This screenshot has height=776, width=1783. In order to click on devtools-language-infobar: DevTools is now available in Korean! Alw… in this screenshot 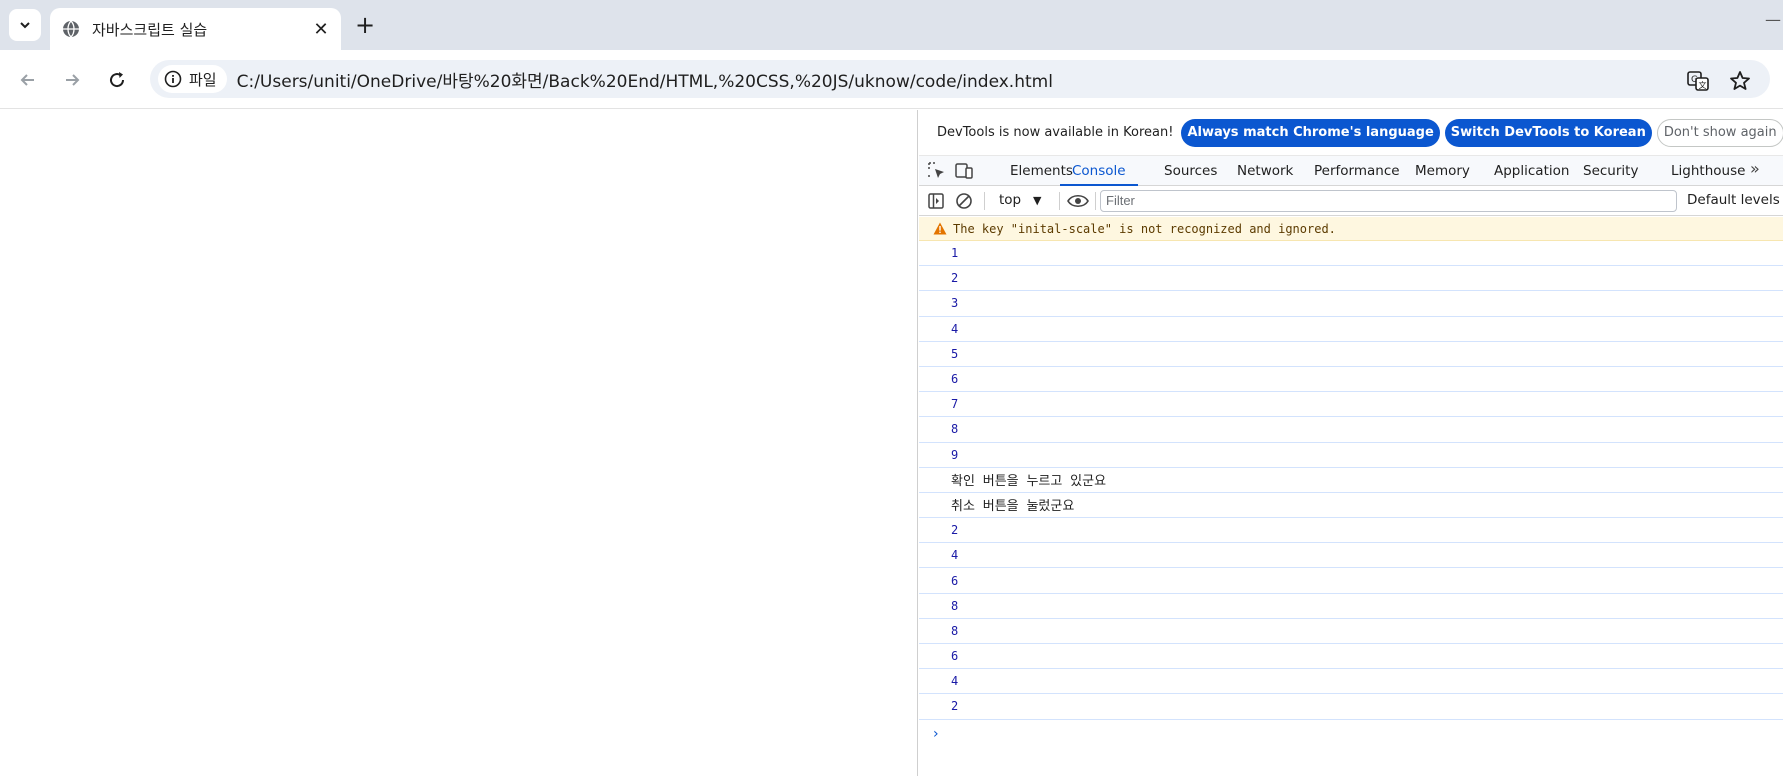, I will do `click(1351, 133)`.